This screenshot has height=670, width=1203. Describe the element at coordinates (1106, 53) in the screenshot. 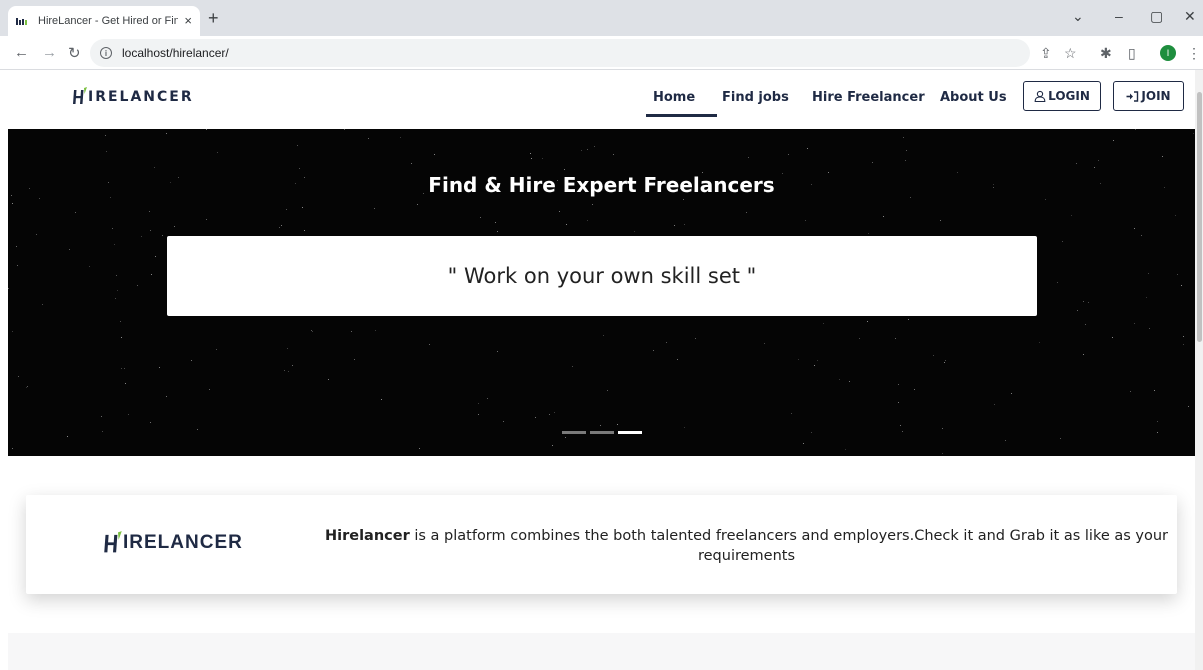

I see `extensions-icon: ✱` at that location.